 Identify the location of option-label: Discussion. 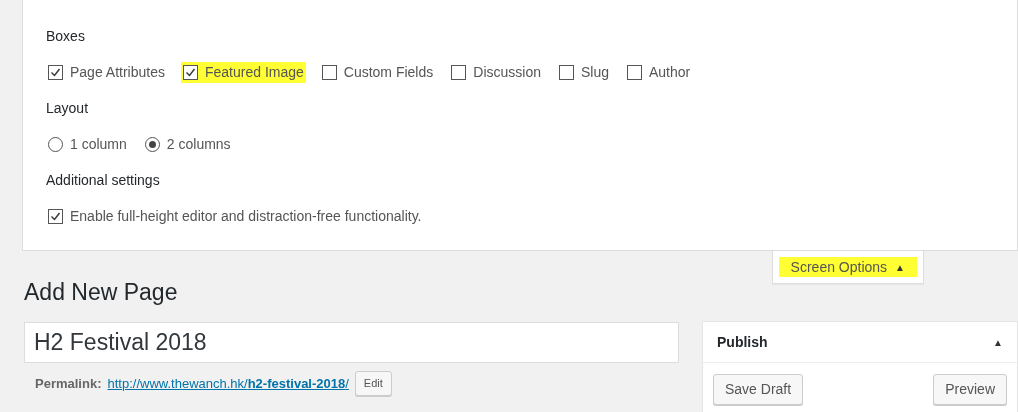
(507, 72).